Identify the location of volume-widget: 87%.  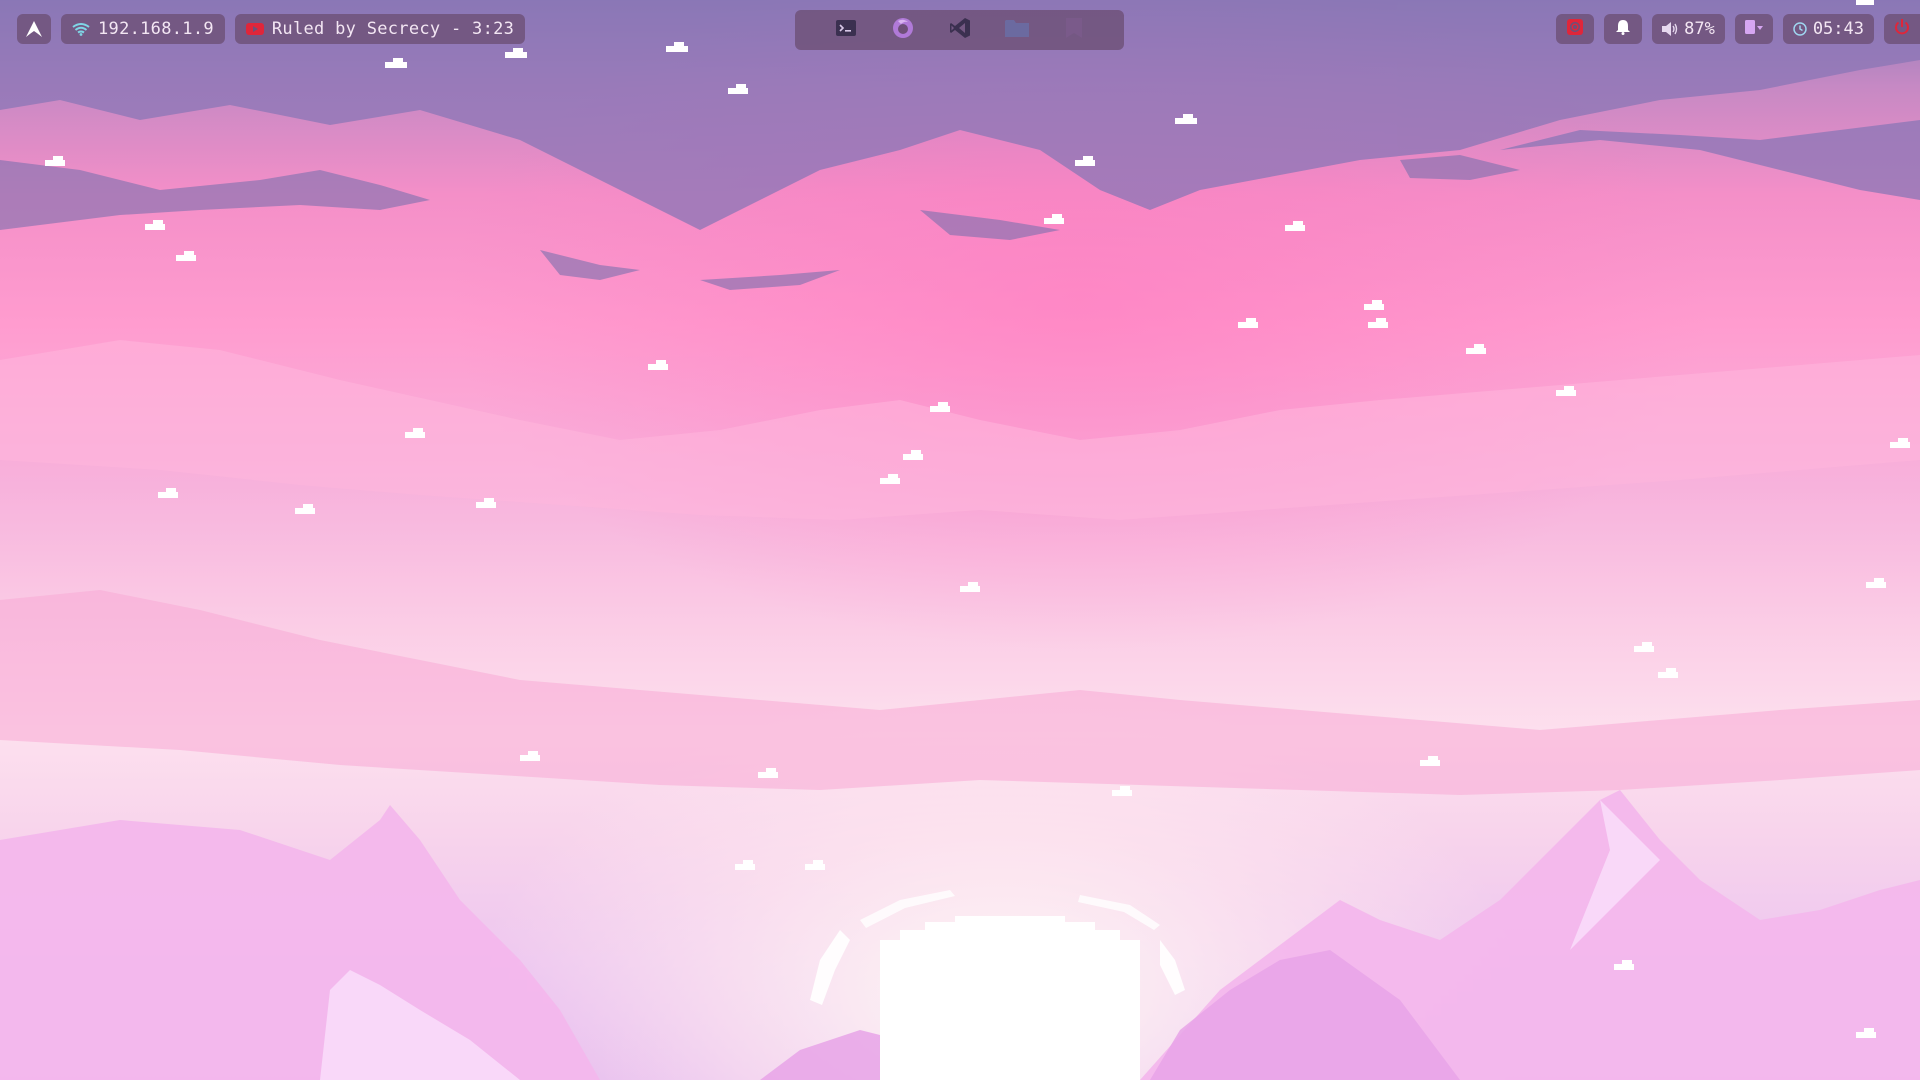
(1688, 29).